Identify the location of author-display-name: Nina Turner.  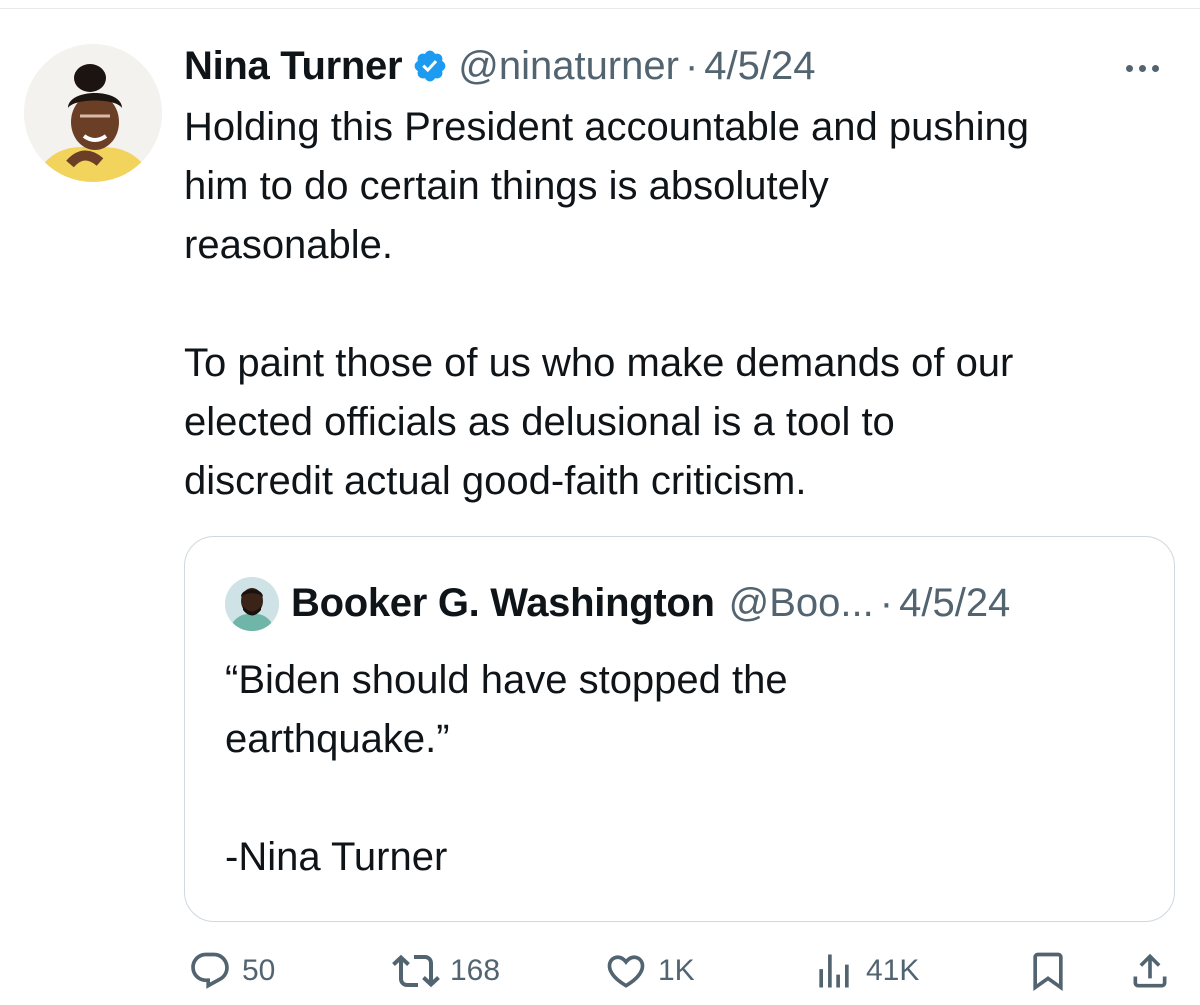
(293, 66).